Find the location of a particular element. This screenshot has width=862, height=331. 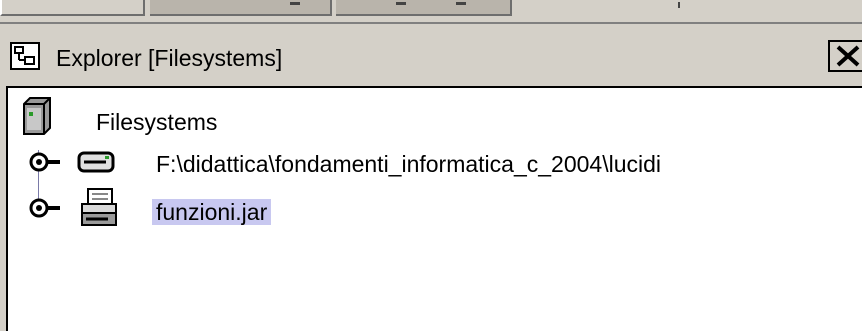

explorer-icon is located at coordinates (25, 56).